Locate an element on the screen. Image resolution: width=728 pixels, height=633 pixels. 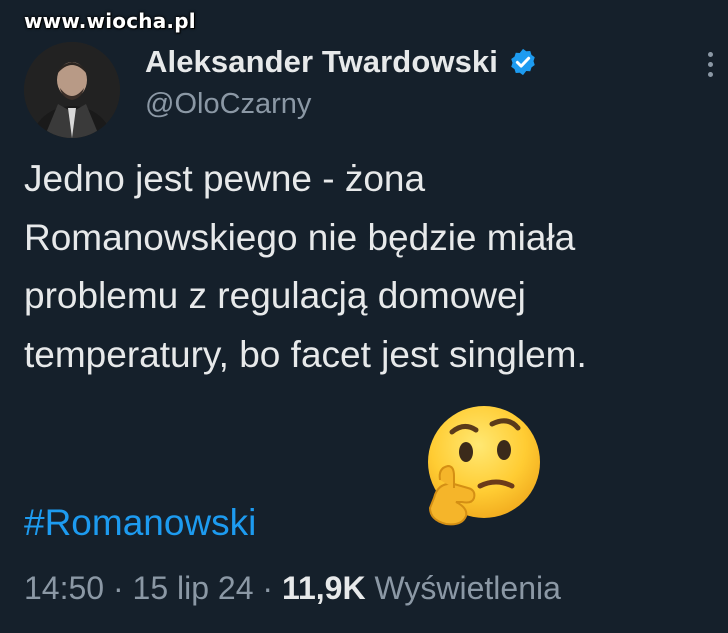
verified-badge-icon is located at coordinates (523, 62).